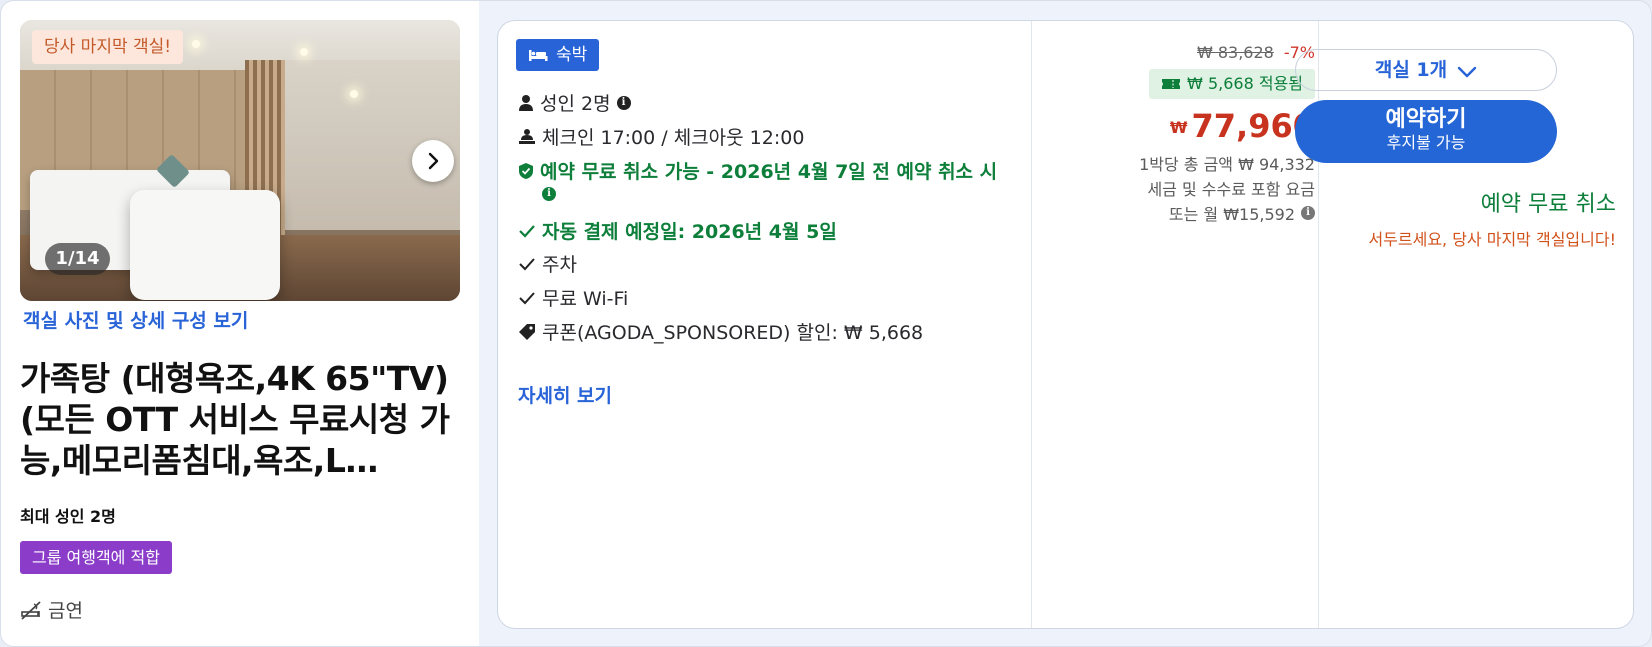 This screenshot has width=1652, height=647. I want to click on chevron-right-icon, so click(433, 161).